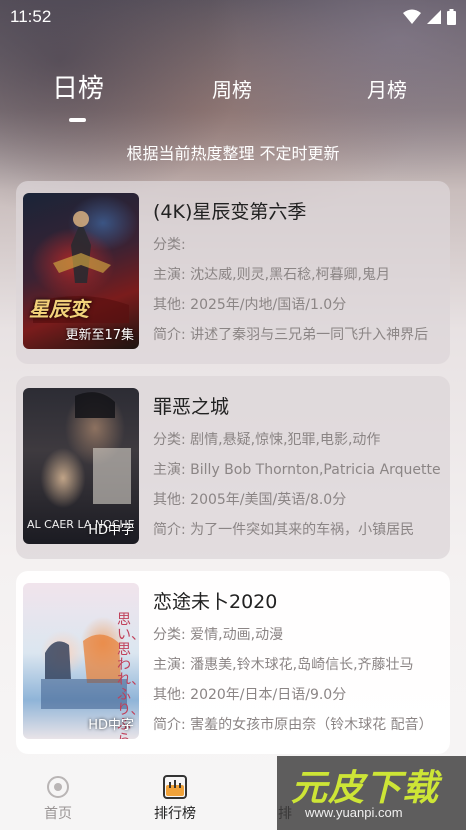 The image size is (466, 830). Describe the element at coordinates (229, 210) in the screenshot. I see `item-title: (4K)星辰变第六季` at that location.